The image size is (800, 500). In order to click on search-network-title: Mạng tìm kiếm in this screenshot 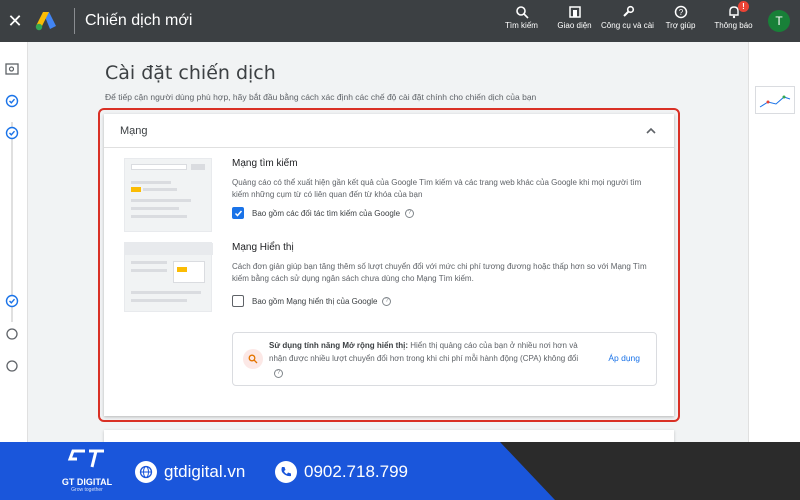, I will do `click(265, 163)`.